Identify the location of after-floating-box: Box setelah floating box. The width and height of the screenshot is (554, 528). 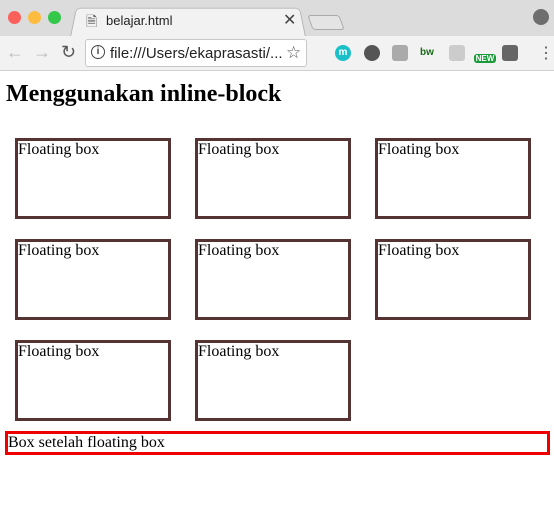
(277, 443).